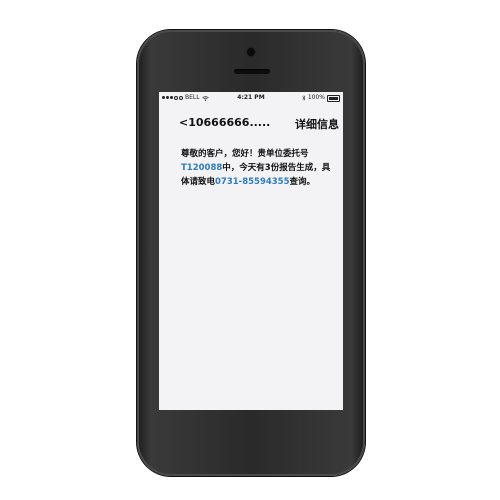  I want to click on battery-percent: 100%, so click(316, 97).